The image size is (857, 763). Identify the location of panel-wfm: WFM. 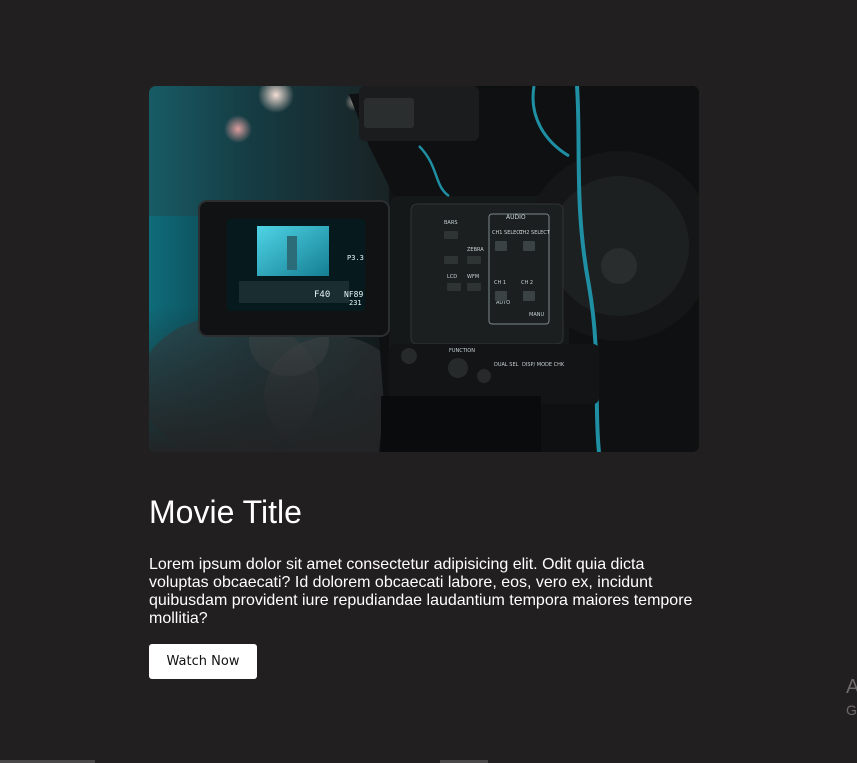
(473, 277).